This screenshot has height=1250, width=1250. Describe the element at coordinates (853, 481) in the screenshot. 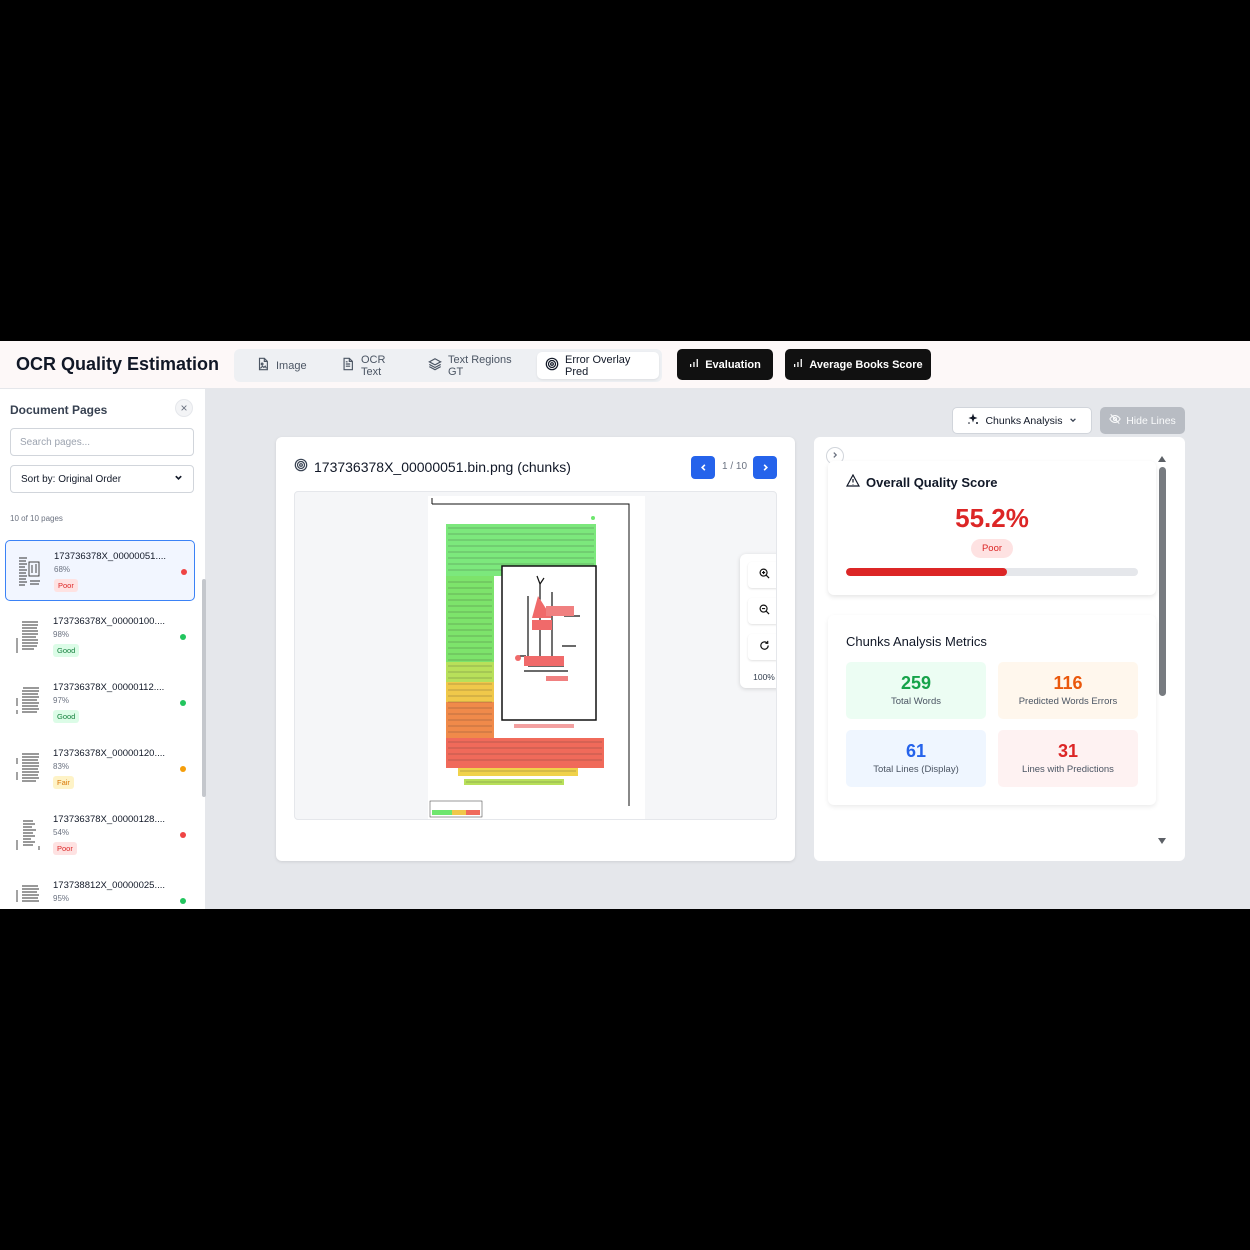

I see `warning-icon` at that location.